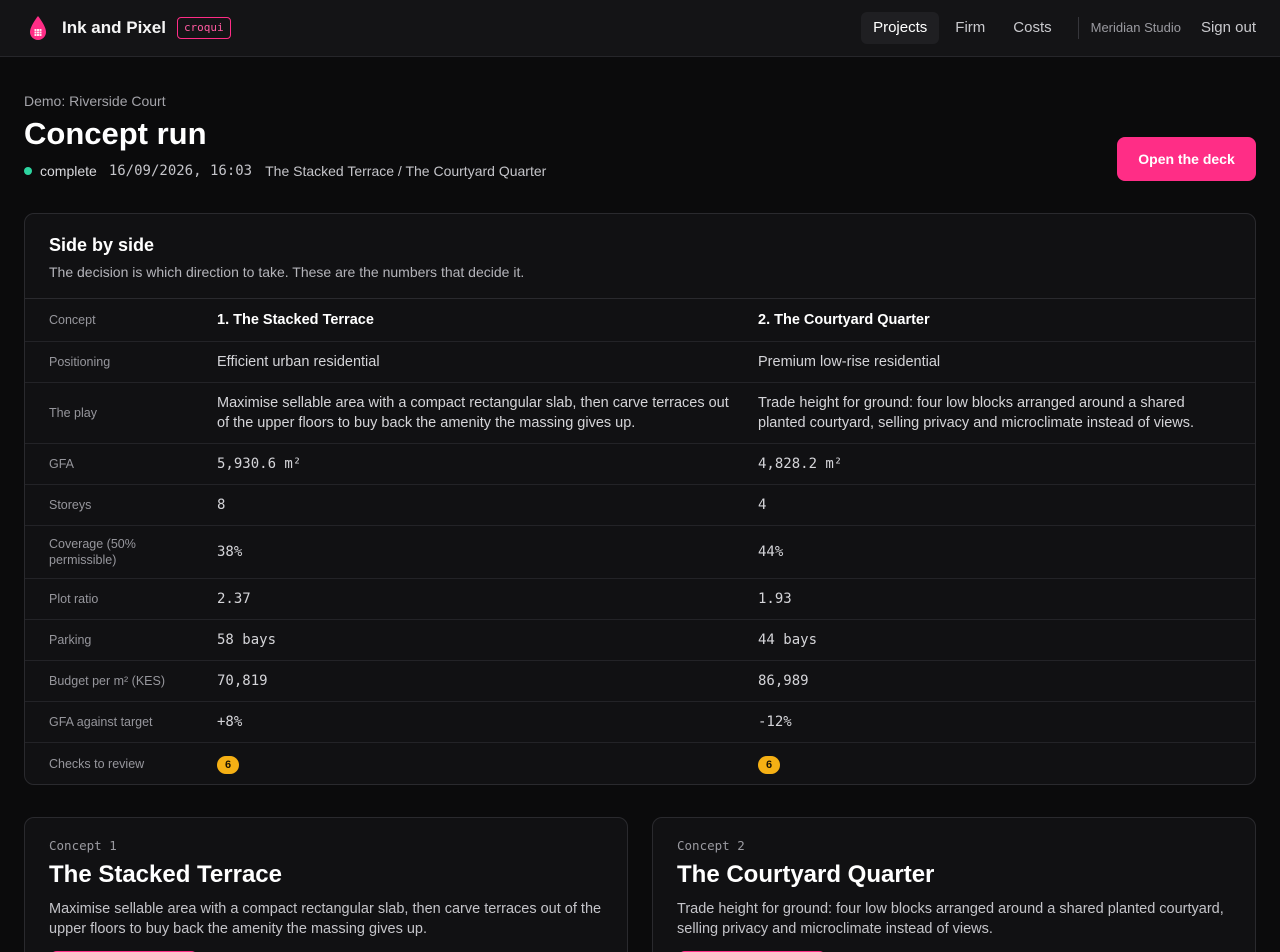 This screenshot has height=952, width=1280. Describe the element at coordinates (1135, 27) in the screenshot. I see `org-name: Meridian Studio` at that location.